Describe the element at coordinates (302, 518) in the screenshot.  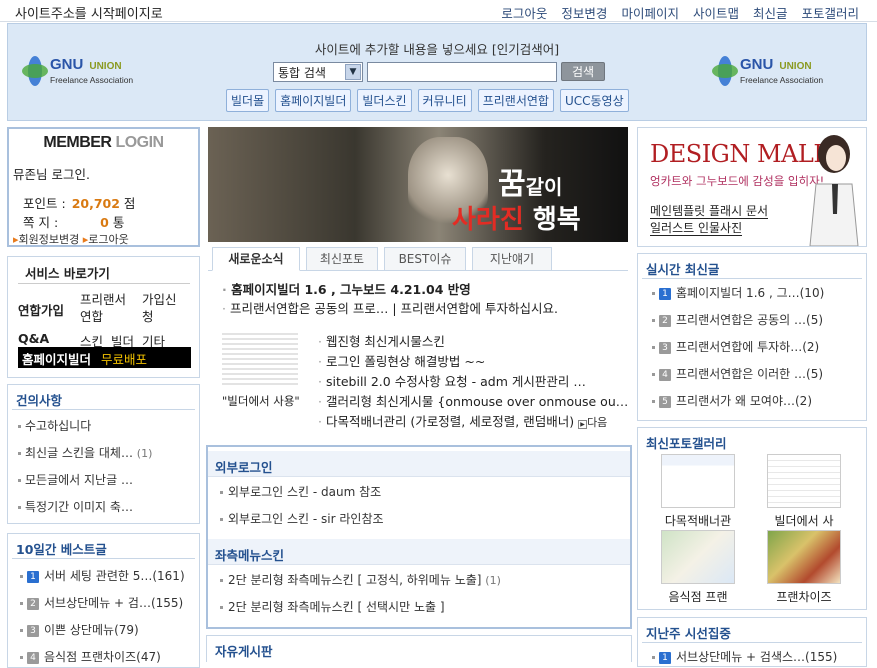
I see `list-item: 외부로그인 스킨 - sir 라인참조` at that location.